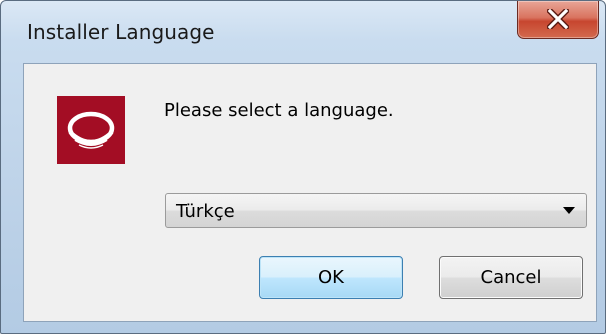 This screenshot has width=608, height=336. I want to click on close-icon, so click(558, 19).